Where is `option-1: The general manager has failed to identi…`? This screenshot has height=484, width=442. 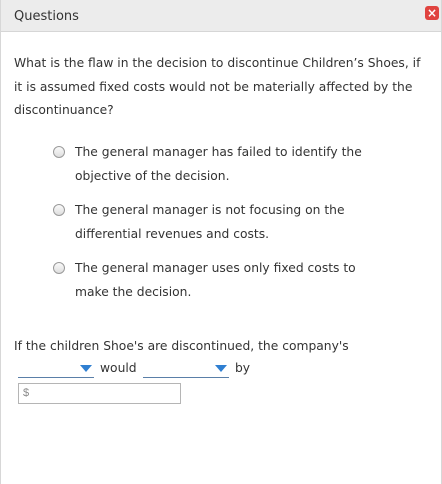 option-1: The general manager has failed to identi… is located at coordinates (223, 164).